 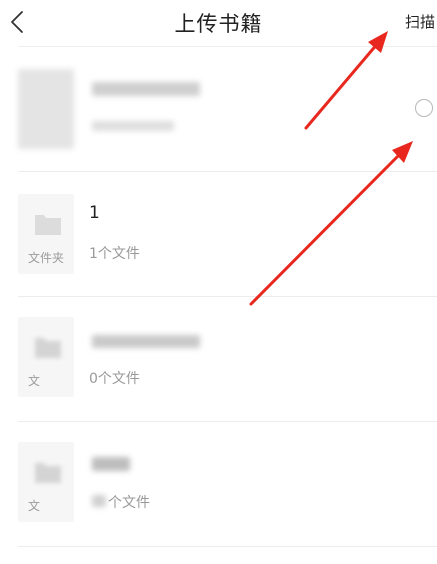 What do you see at coordinates (114, 254) in the screenshot?
I see `list-item-file-count: 1个文件` at bounding box center [114, 254].